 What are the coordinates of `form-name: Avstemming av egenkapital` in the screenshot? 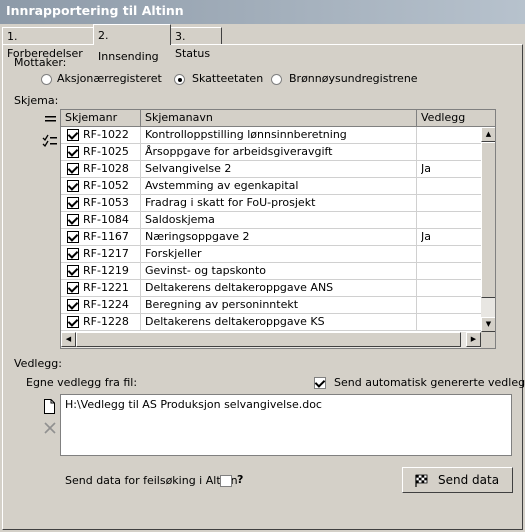 It's located at (222, 185).